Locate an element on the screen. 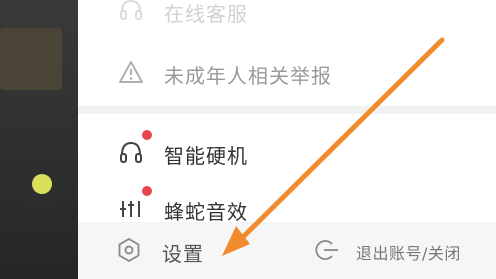 The image size is (496, 279). headphones-icon is located at coordinates (131, 152).